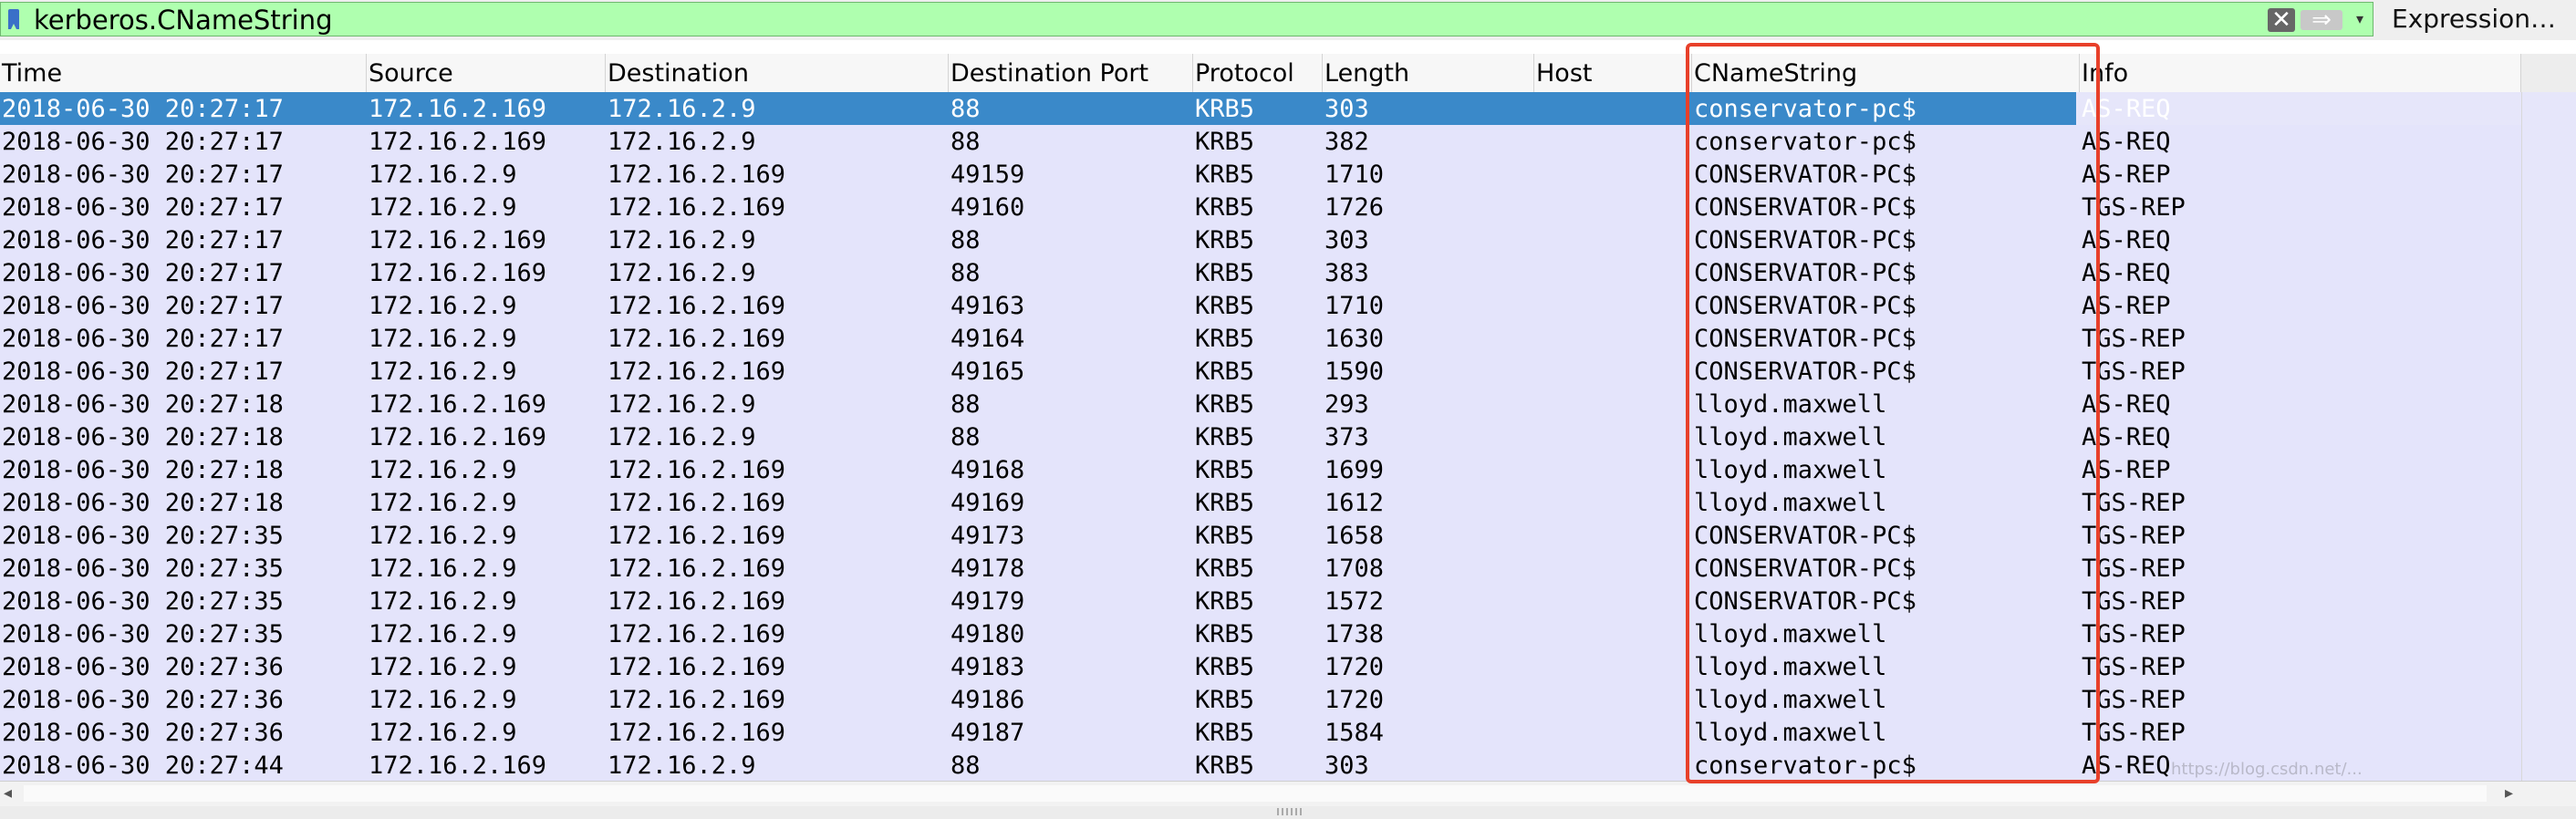 The width and height of the screenshot is (2576, 819). I want to click on column-header-destination-port: Destination Port, so click(1071, 73).